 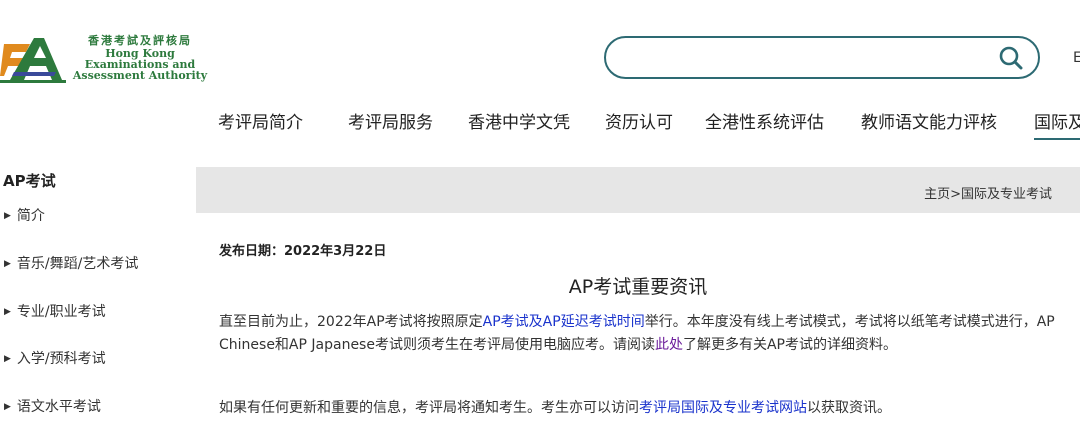 I want to click on international-exams-site-link: 考评局国际及专业考试网站, so click(x=723, y=408).